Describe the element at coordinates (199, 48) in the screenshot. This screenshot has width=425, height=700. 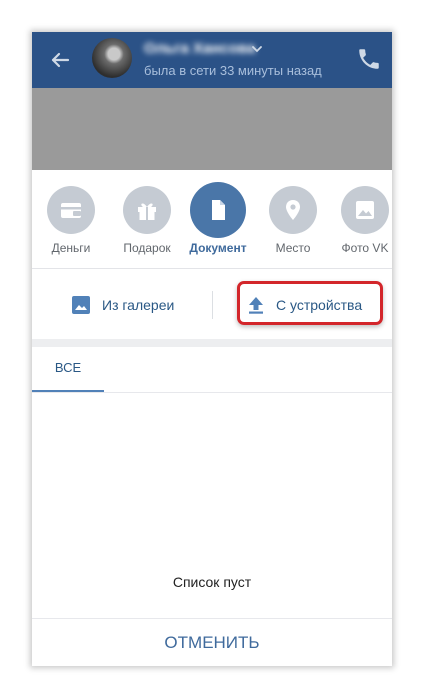
I see `contact-name: Ольга Хансова` at that location.